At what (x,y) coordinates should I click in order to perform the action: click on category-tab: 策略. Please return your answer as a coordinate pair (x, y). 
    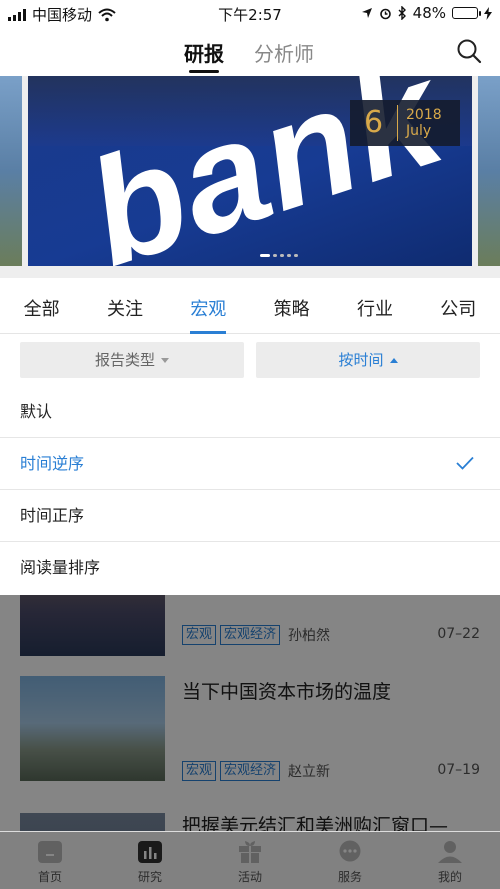
    Looking at the image, I should click on (291, 305).